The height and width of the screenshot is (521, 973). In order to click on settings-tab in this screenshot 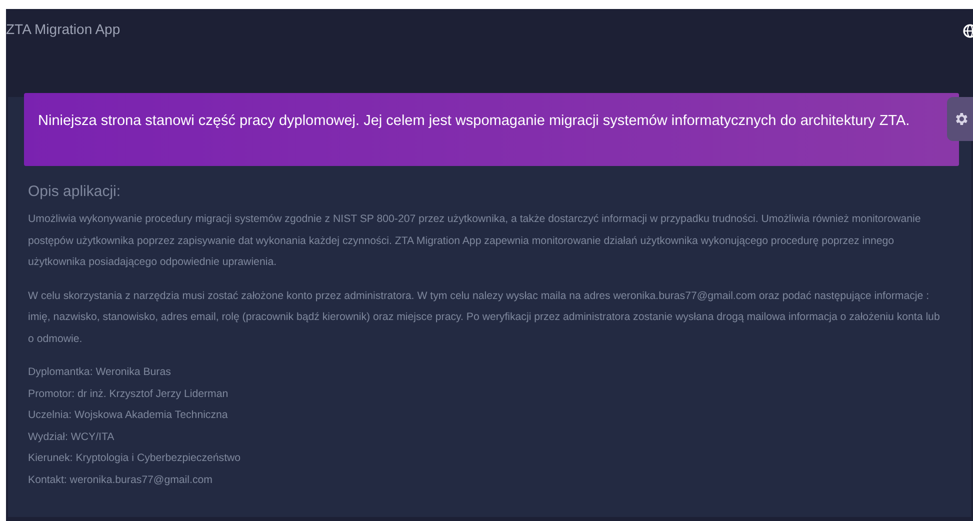, I will do `click(960, 119)`.